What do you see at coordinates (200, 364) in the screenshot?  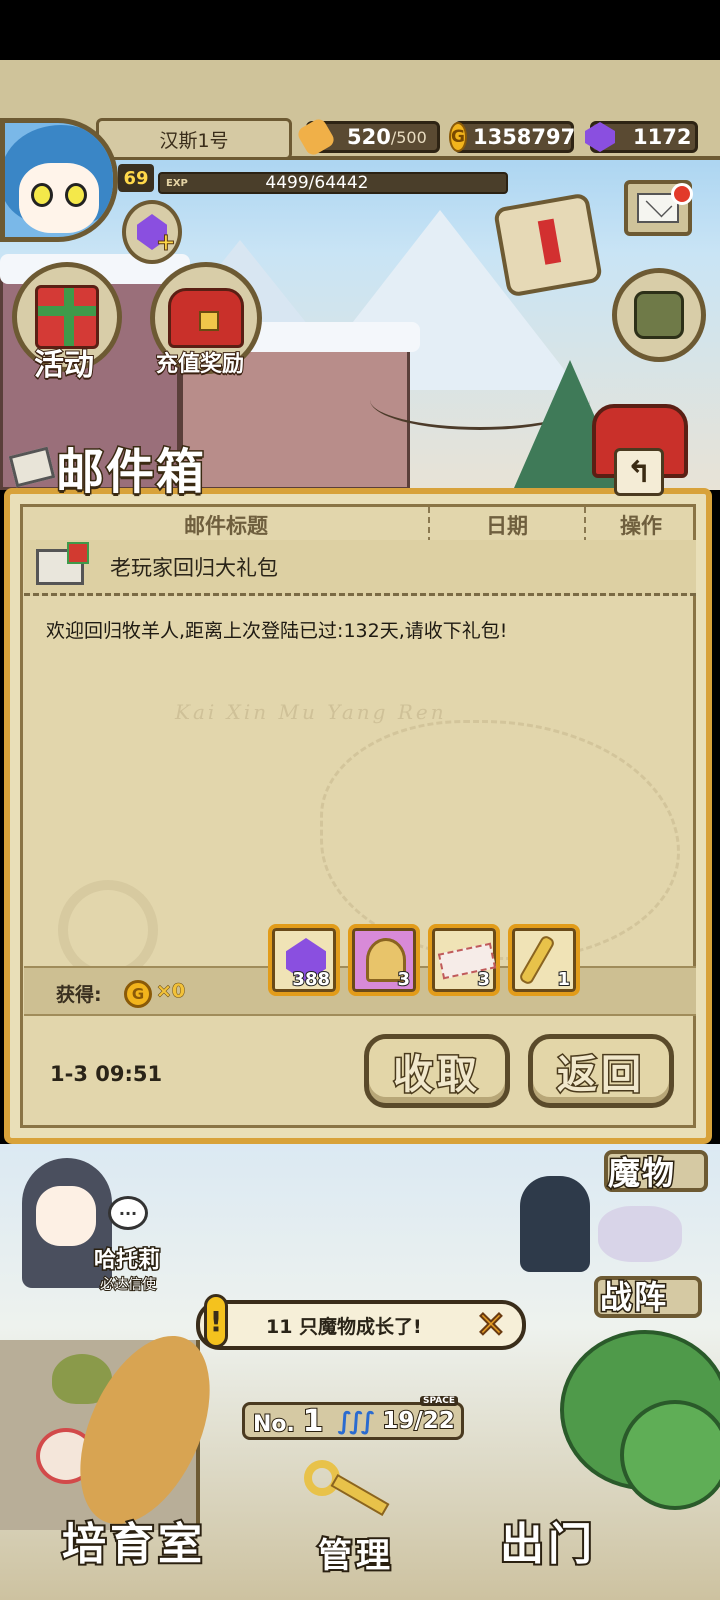 I see `recharge-reward-label: 充值奖励` at bounding box center [200, 364].